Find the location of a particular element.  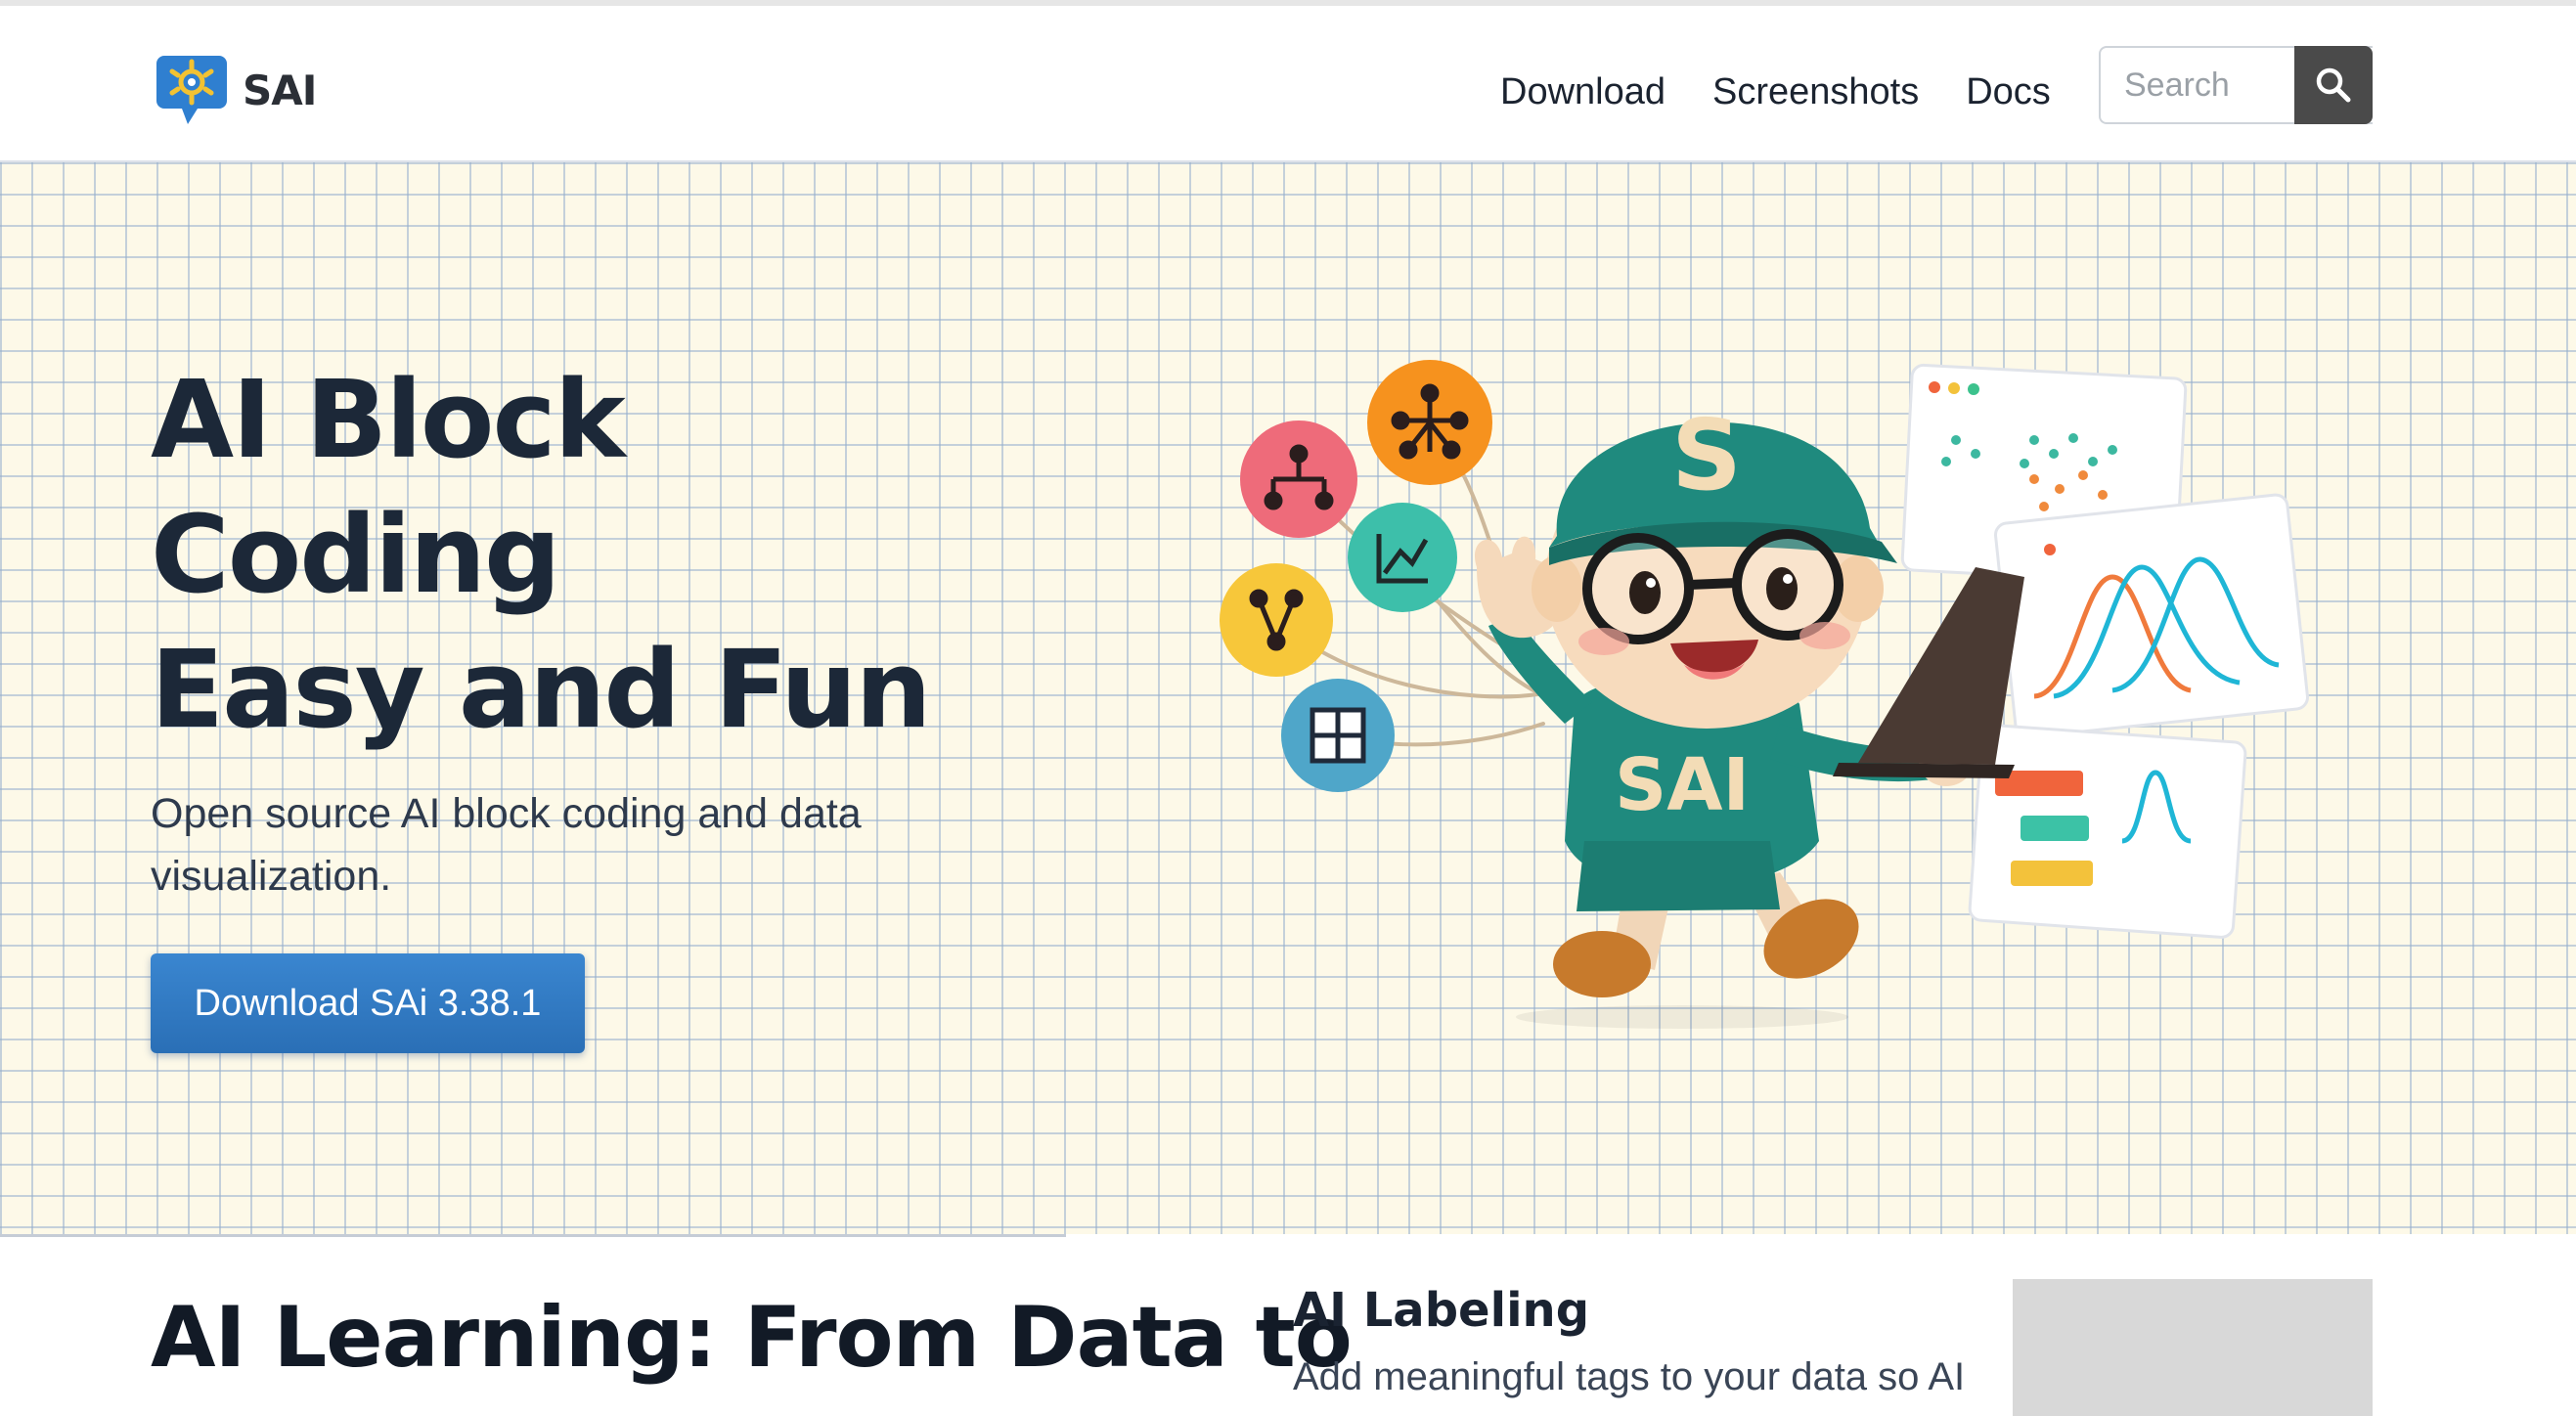

hero-divider is located at coordinates (533, 1235).